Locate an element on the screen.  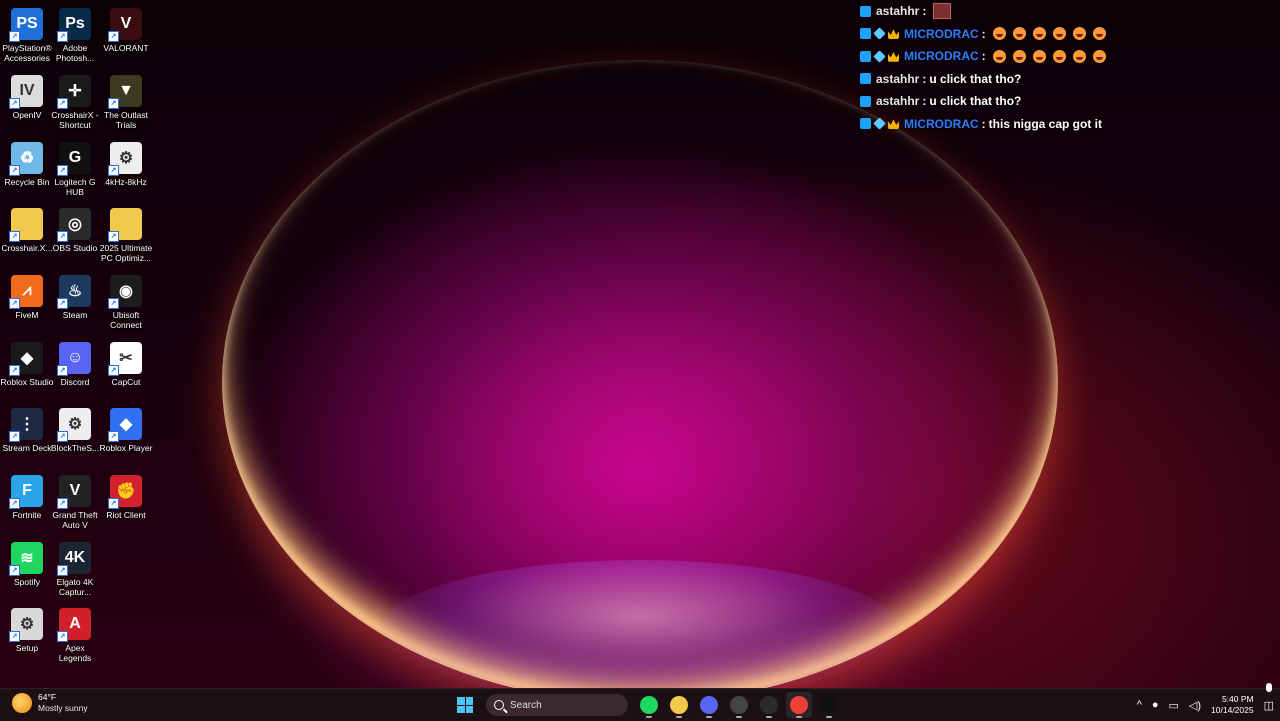
show-hidden-icons-chevron-icon: ^ is located at coordinates (1139, 705).